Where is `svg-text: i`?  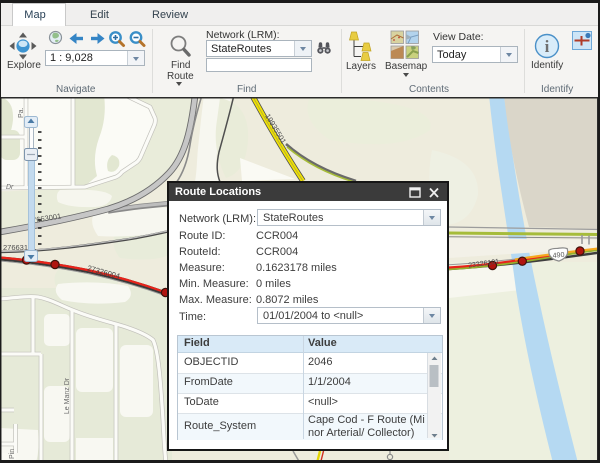
svg-text: i is located at coordinates (547, 46).